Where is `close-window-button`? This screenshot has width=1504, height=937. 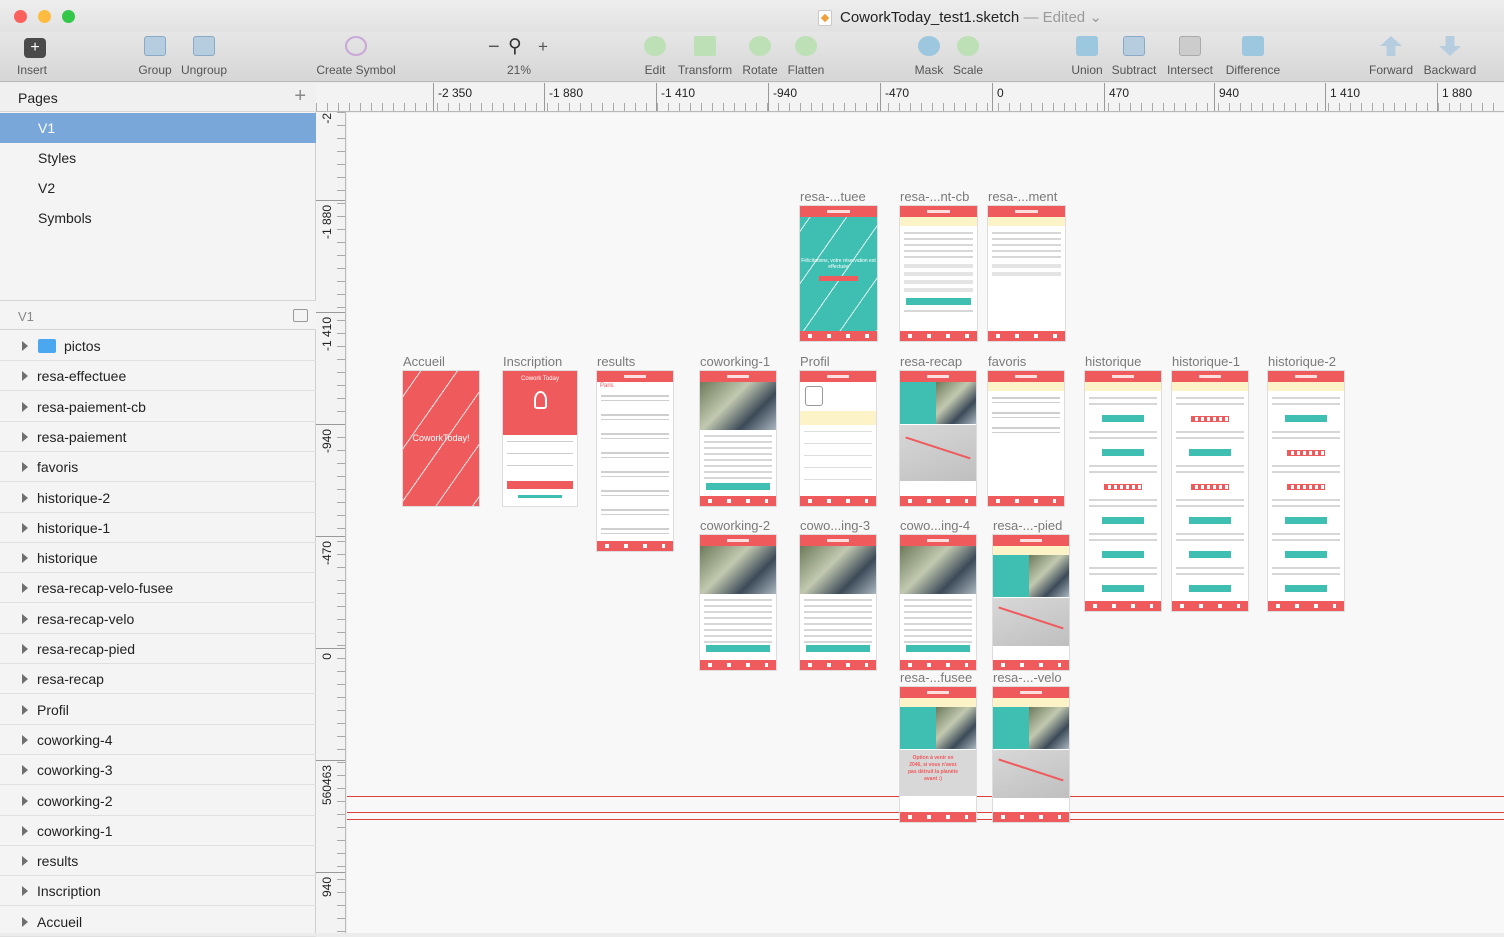 close-window-button is located at coordinates (20, 16).